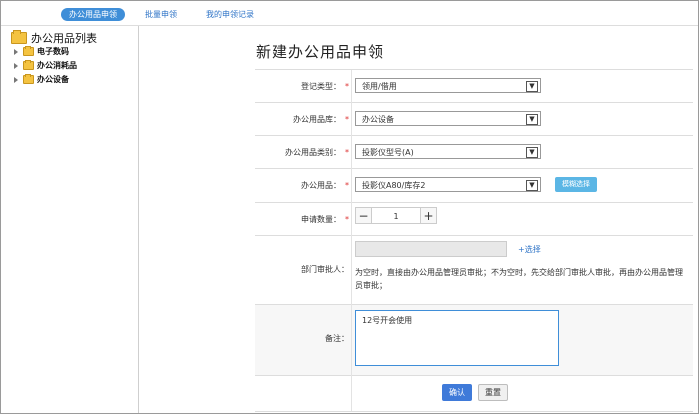 This screenshot has height=414, width=699. Describe the element at coordinates (493, 392) in the screenshot. I see `reset-button: 重置` at that location.